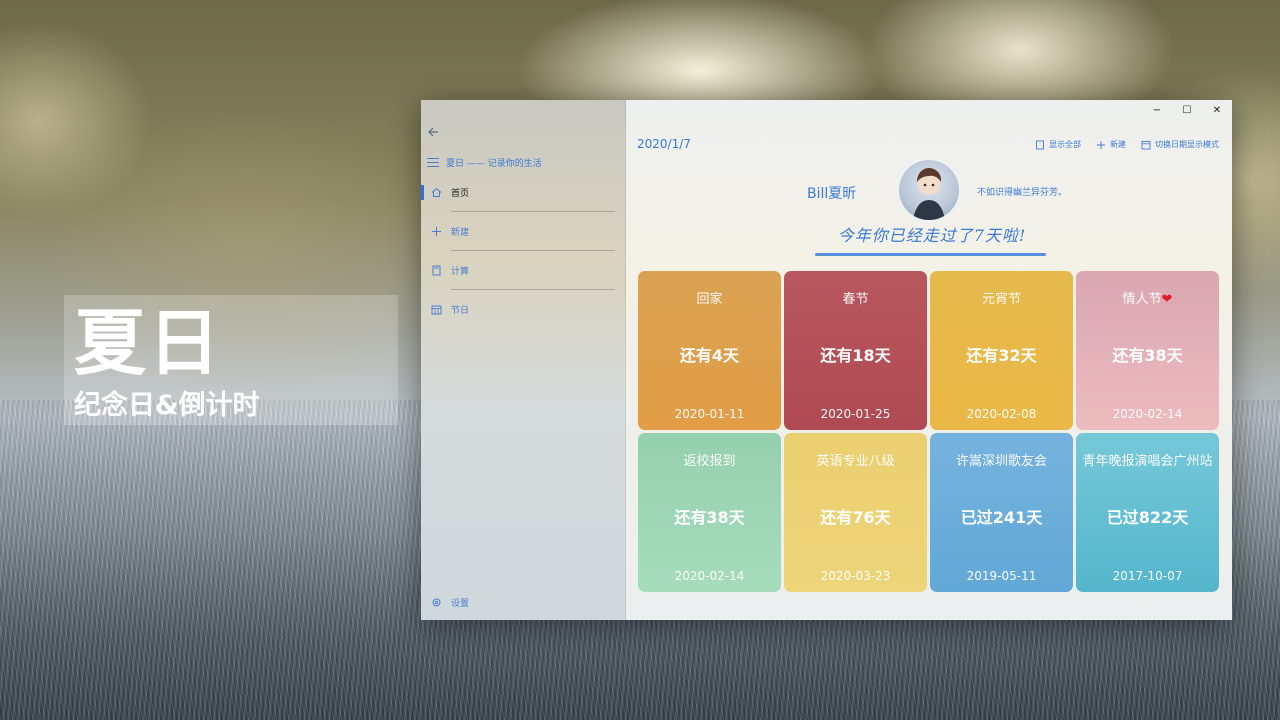  What do you see at coordinates (148, 343) in the screenshot?
I see `hero-title: 夏日` at bounding box center [148, 343].